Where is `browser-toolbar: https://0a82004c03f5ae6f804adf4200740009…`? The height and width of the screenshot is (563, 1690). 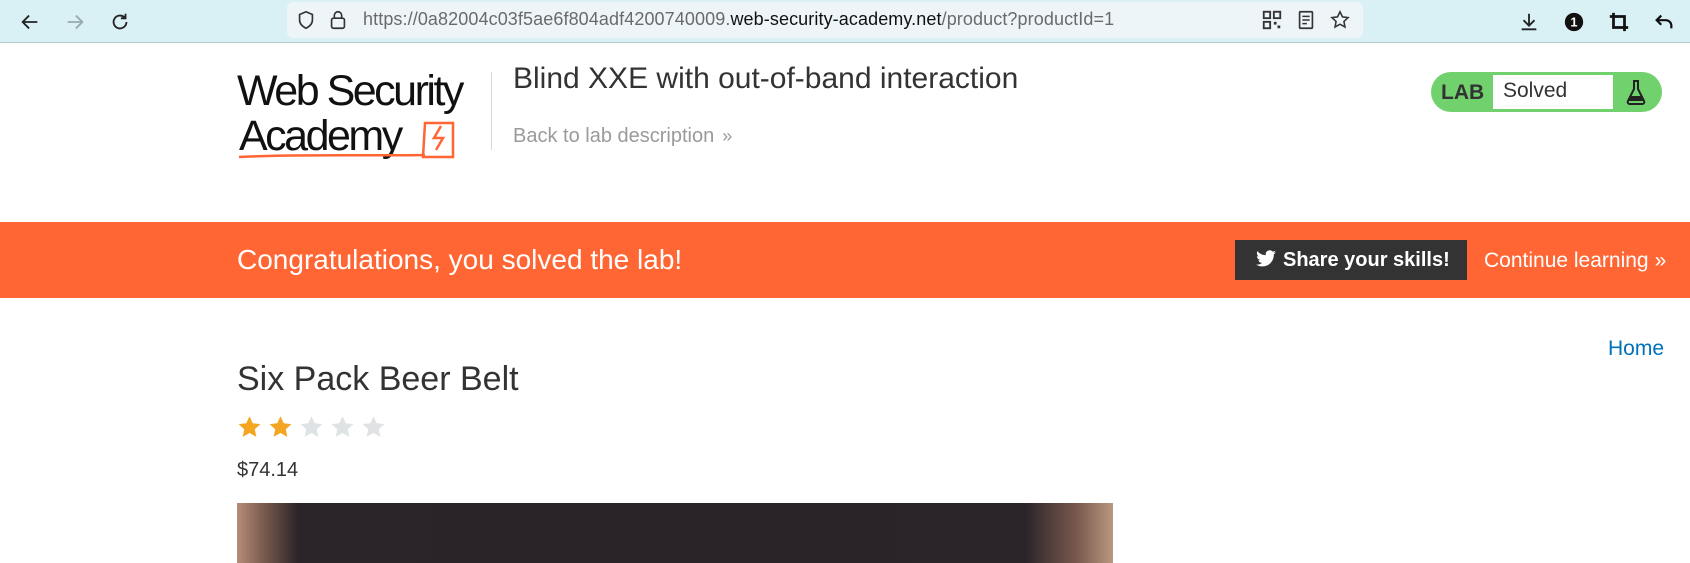
browser-toolbar: https://0a82004c03f5ae6f804adf4200740009… is located at coordinates (845, 21).